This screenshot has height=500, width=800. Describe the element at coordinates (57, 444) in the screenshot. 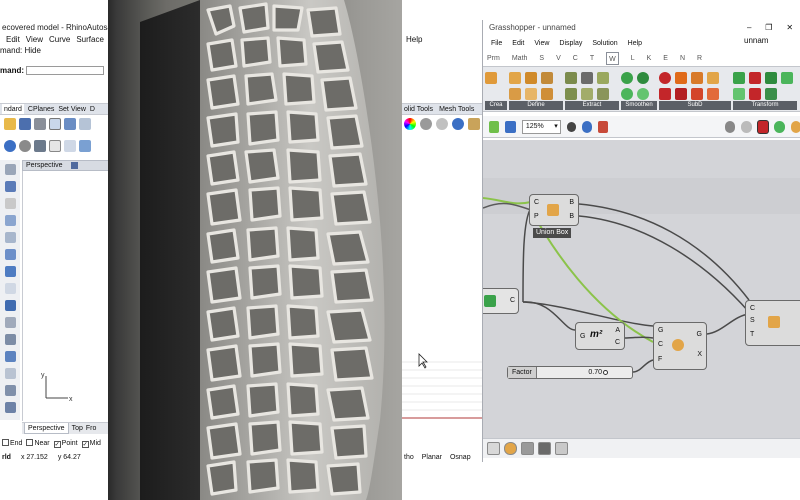

I see `osnap-point-checkbox: ✓` at that location.